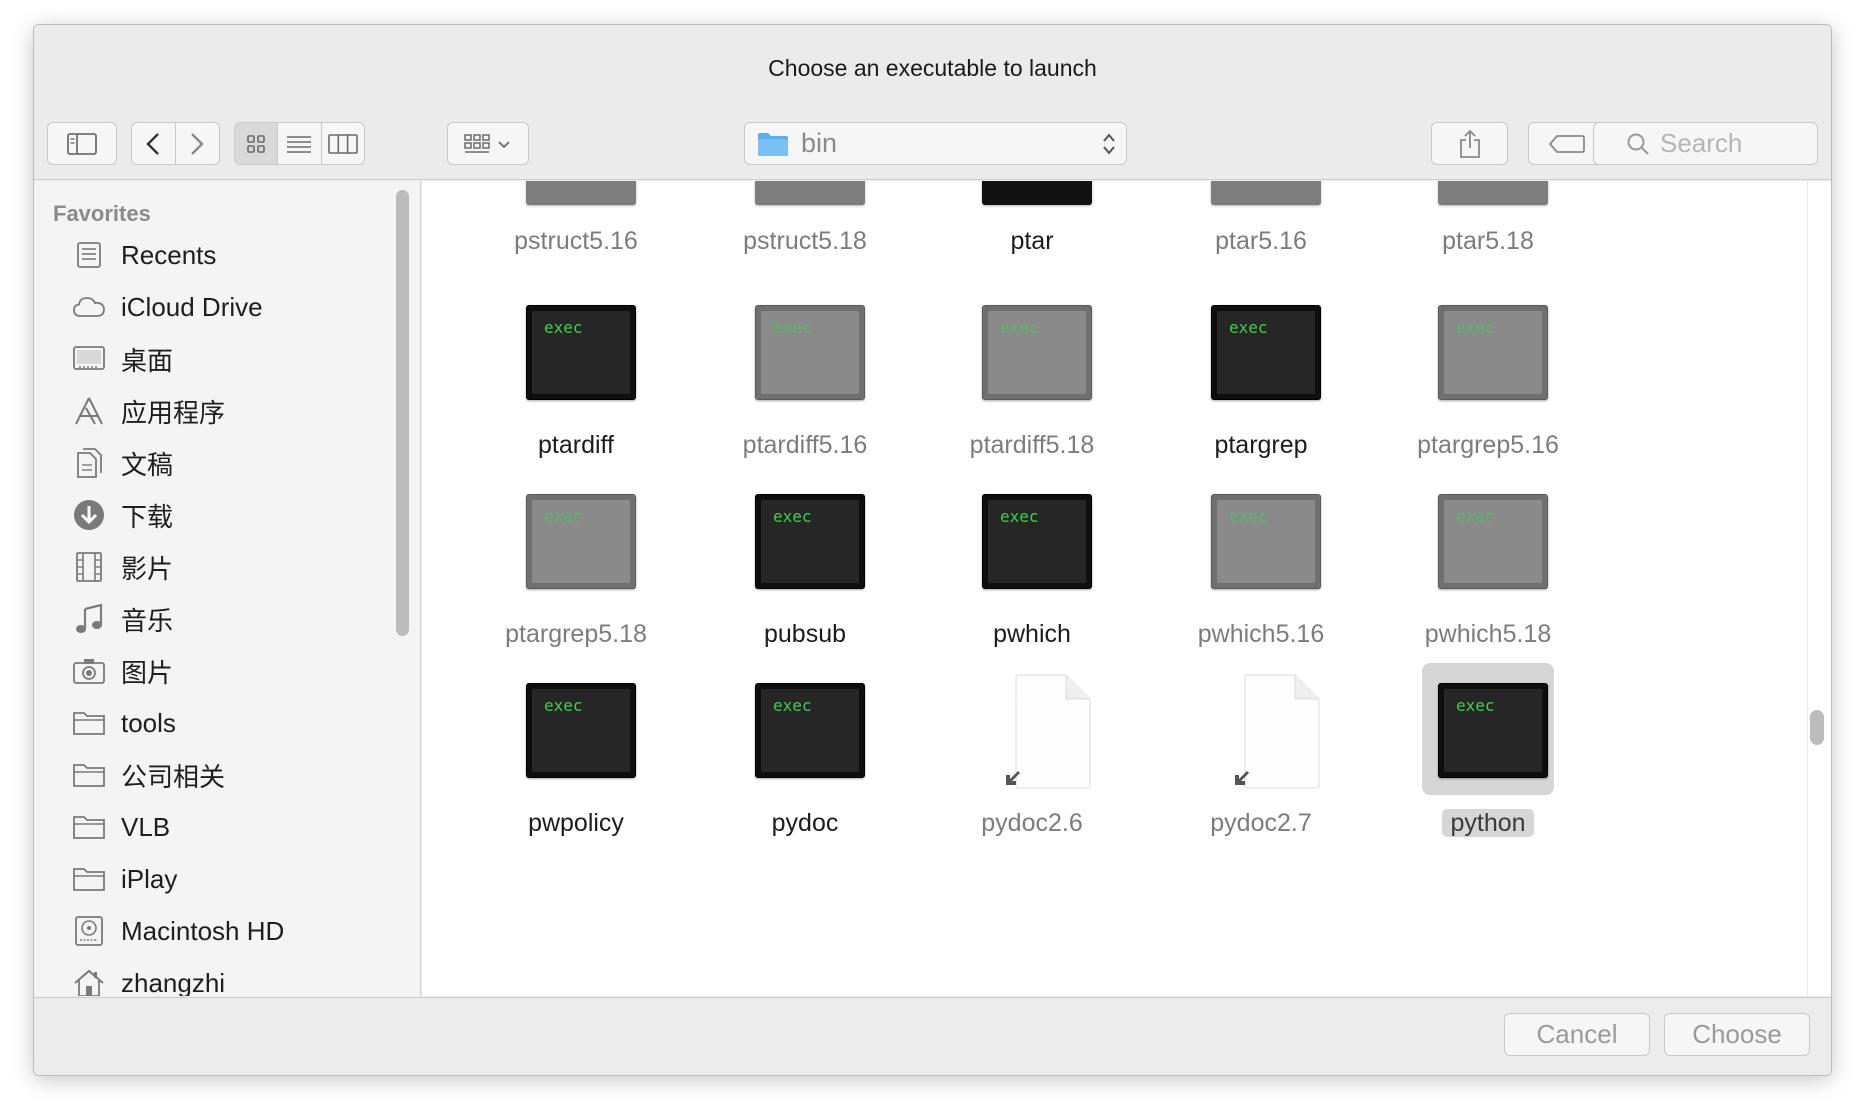 This screenshot has height=1114, width=1862. What do you see at coordinates (257, 143) in the screenshot?
I see `icon-view-button` at bounding box center [257, 143].